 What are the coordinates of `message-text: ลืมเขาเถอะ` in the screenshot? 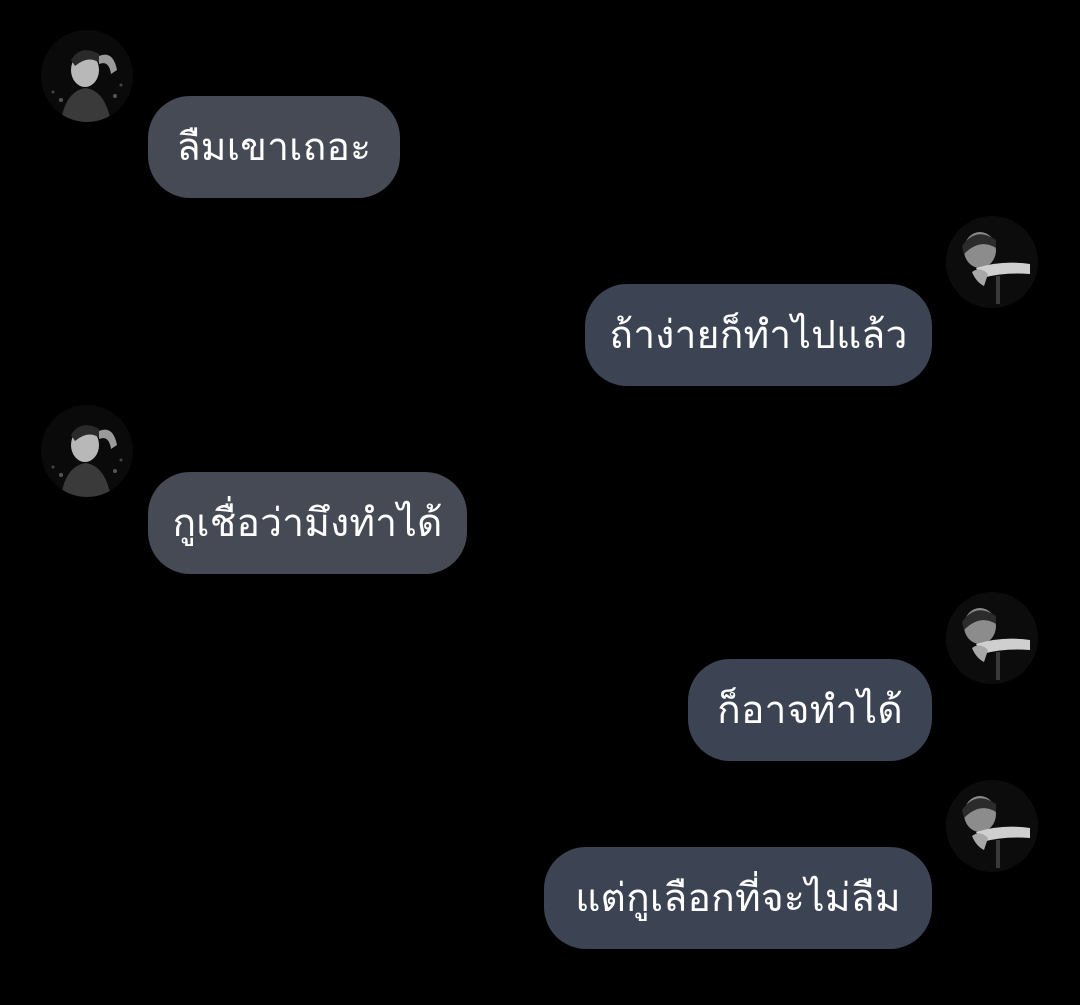 It's located at (274, 147).